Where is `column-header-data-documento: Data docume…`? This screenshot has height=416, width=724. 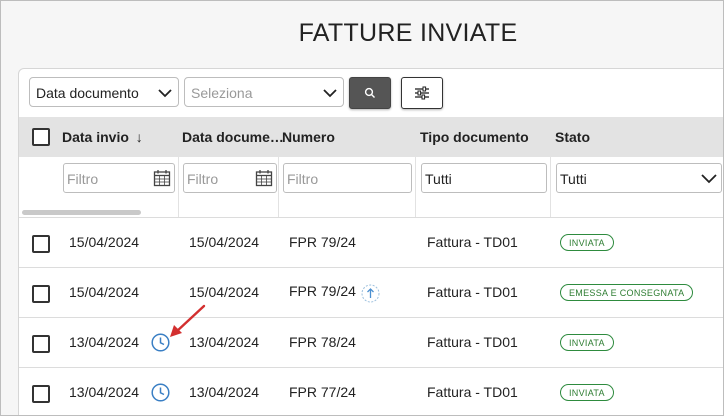
column-header-data-documento: Data docume… is located at coordinates (233, 137).